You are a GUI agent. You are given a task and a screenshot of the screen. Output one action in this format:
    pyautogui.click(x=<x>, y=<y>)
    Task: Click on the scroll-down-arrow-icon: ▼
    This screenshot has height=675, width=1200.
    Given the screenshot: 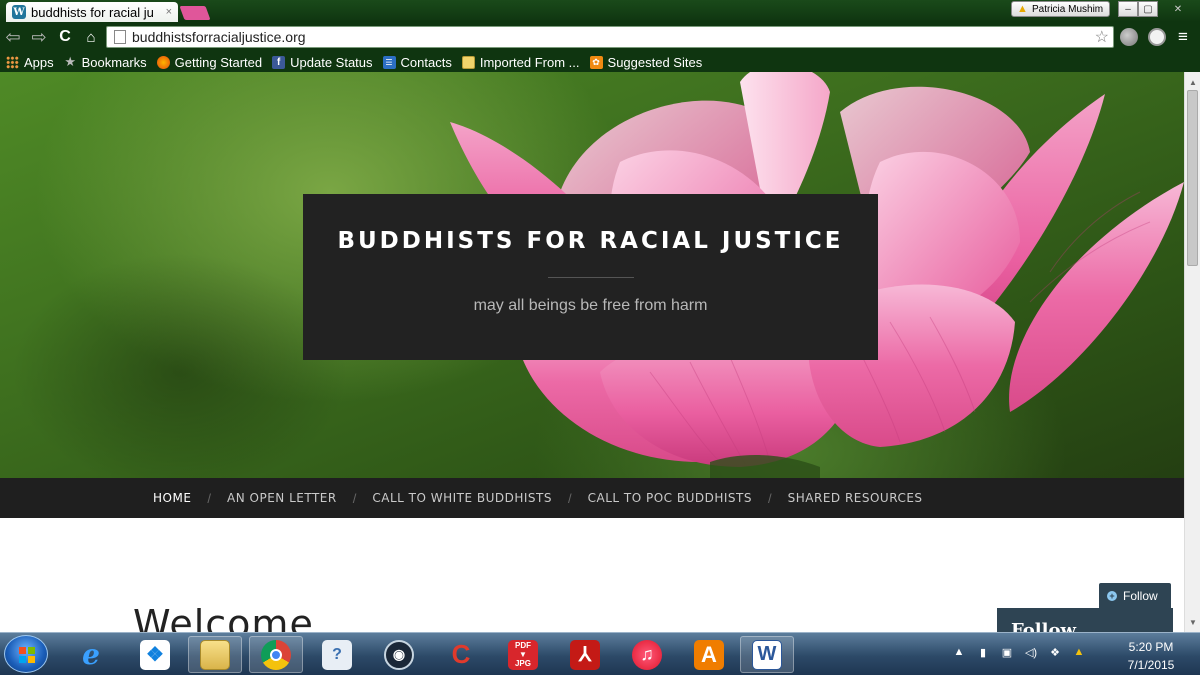 What is the action you would take?
    pyautogui.click(x=1192, y=622)
    